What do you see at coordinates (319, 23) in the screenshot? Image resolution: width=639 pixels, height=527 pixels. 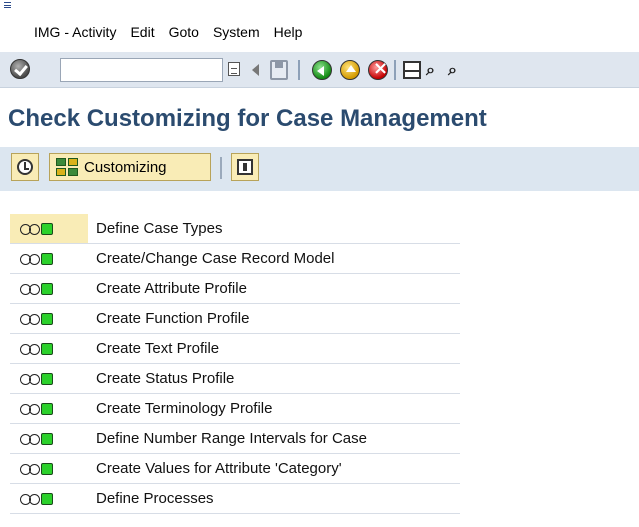 I see `menu-bar: IMG - Activity Edit Goto System Help` at bounding box center [319, 23].